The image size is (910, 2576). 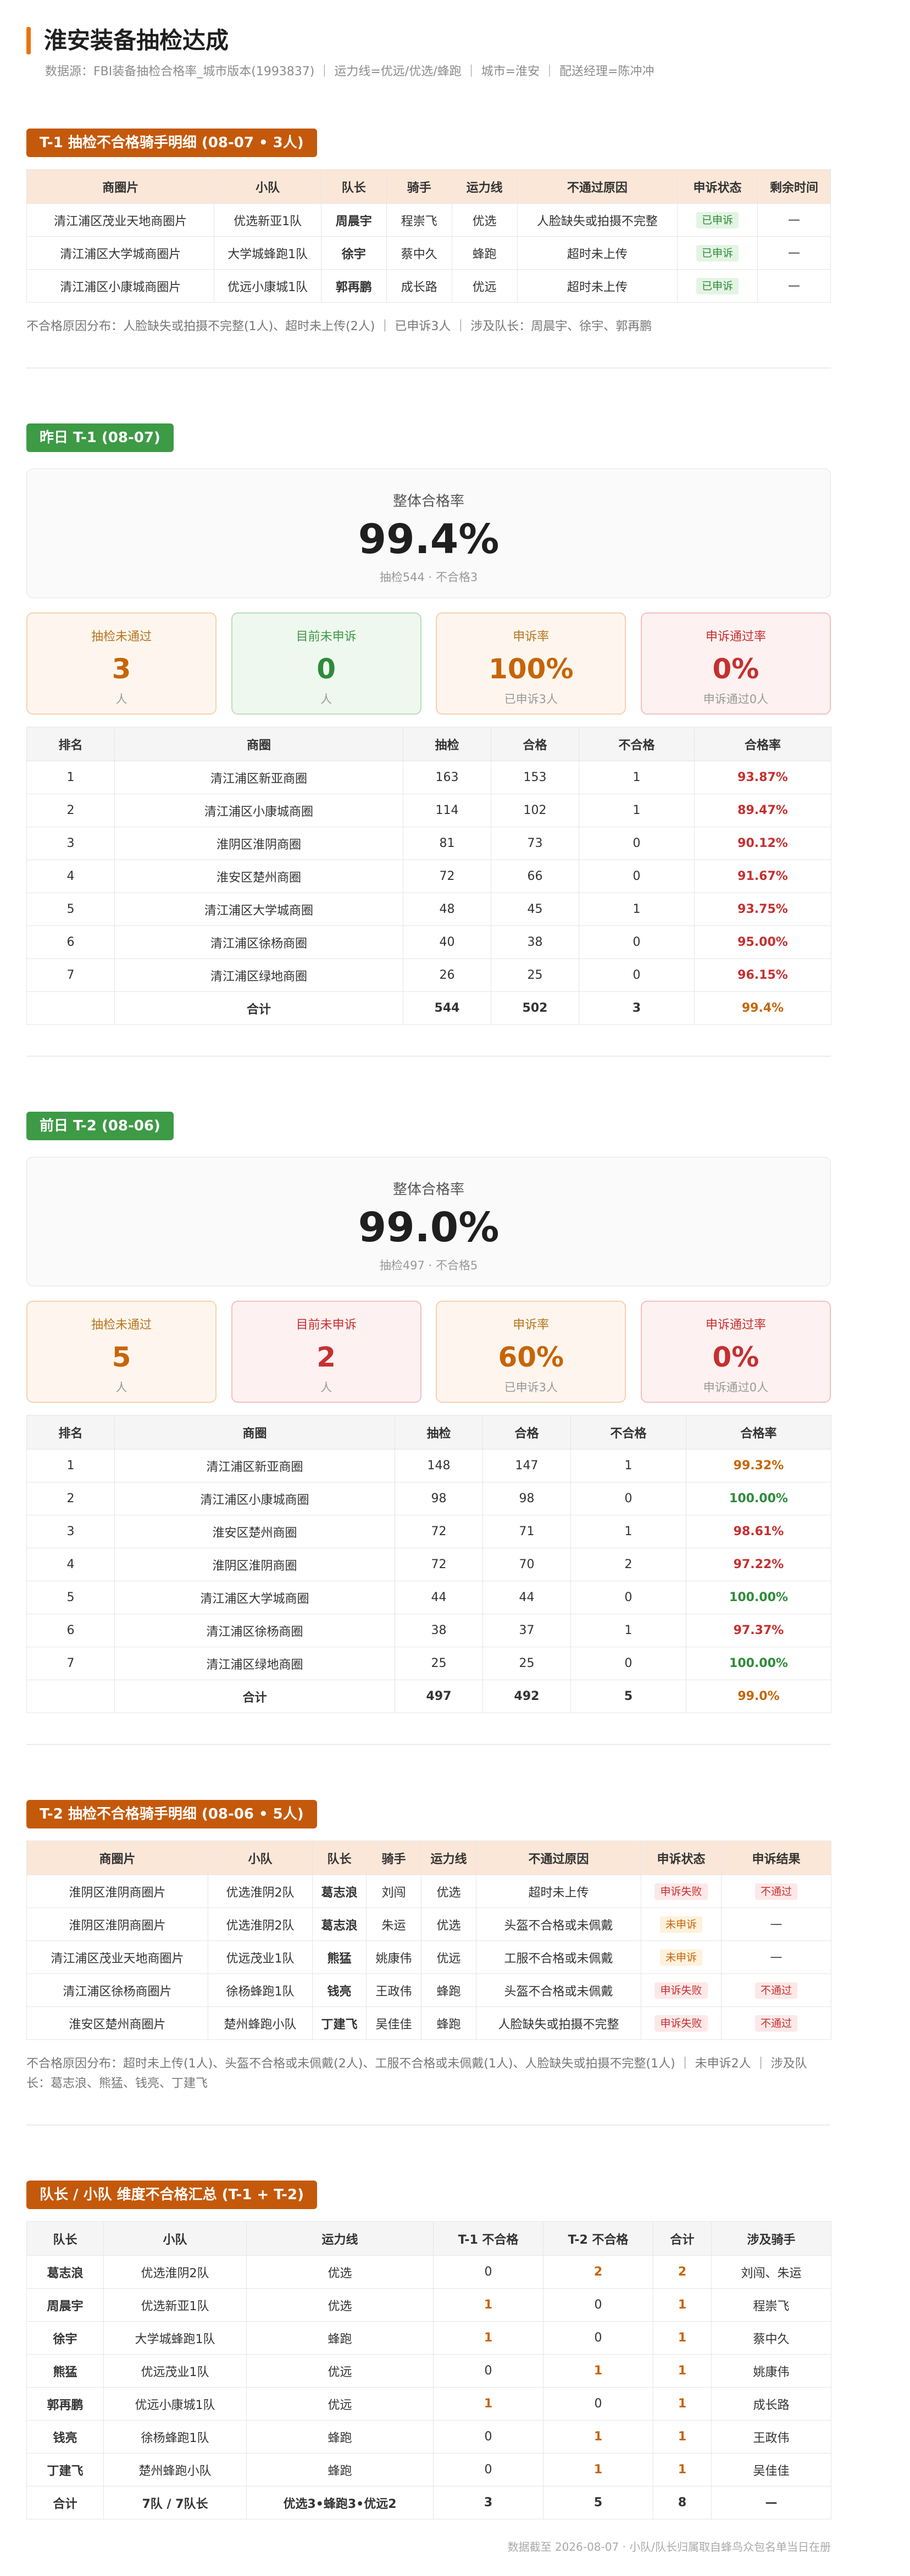 I want to click on cell-rank: 1, so click(x=70, y=1465).